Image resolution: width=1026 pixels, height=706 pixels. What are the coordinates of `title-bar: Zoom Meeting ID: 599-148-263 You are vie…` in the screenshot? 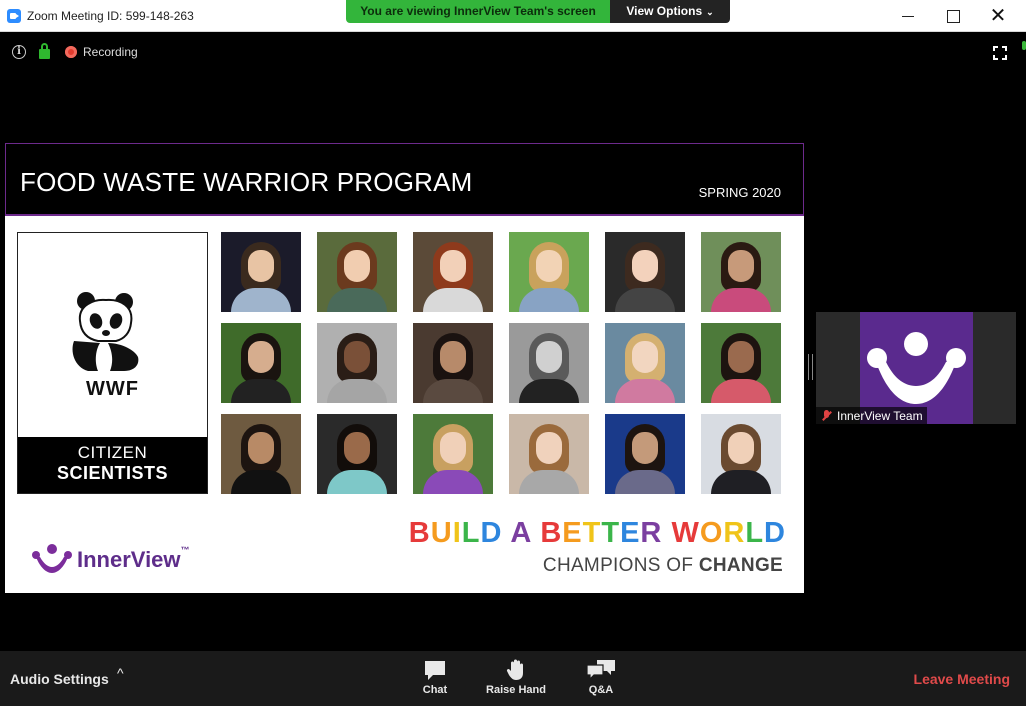 It's located at (513, 16).